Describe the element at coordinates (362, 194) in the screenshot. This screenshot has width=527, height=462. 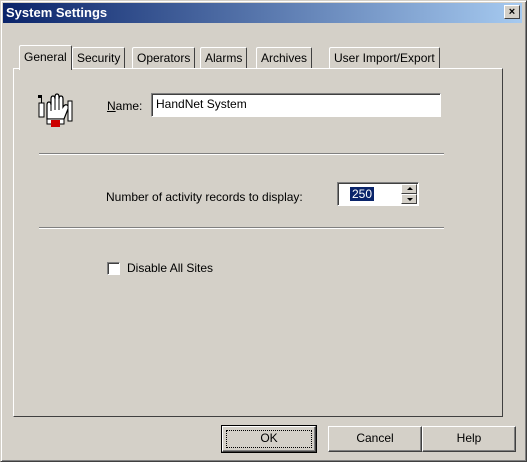
I see `records-value: 250` at that location.